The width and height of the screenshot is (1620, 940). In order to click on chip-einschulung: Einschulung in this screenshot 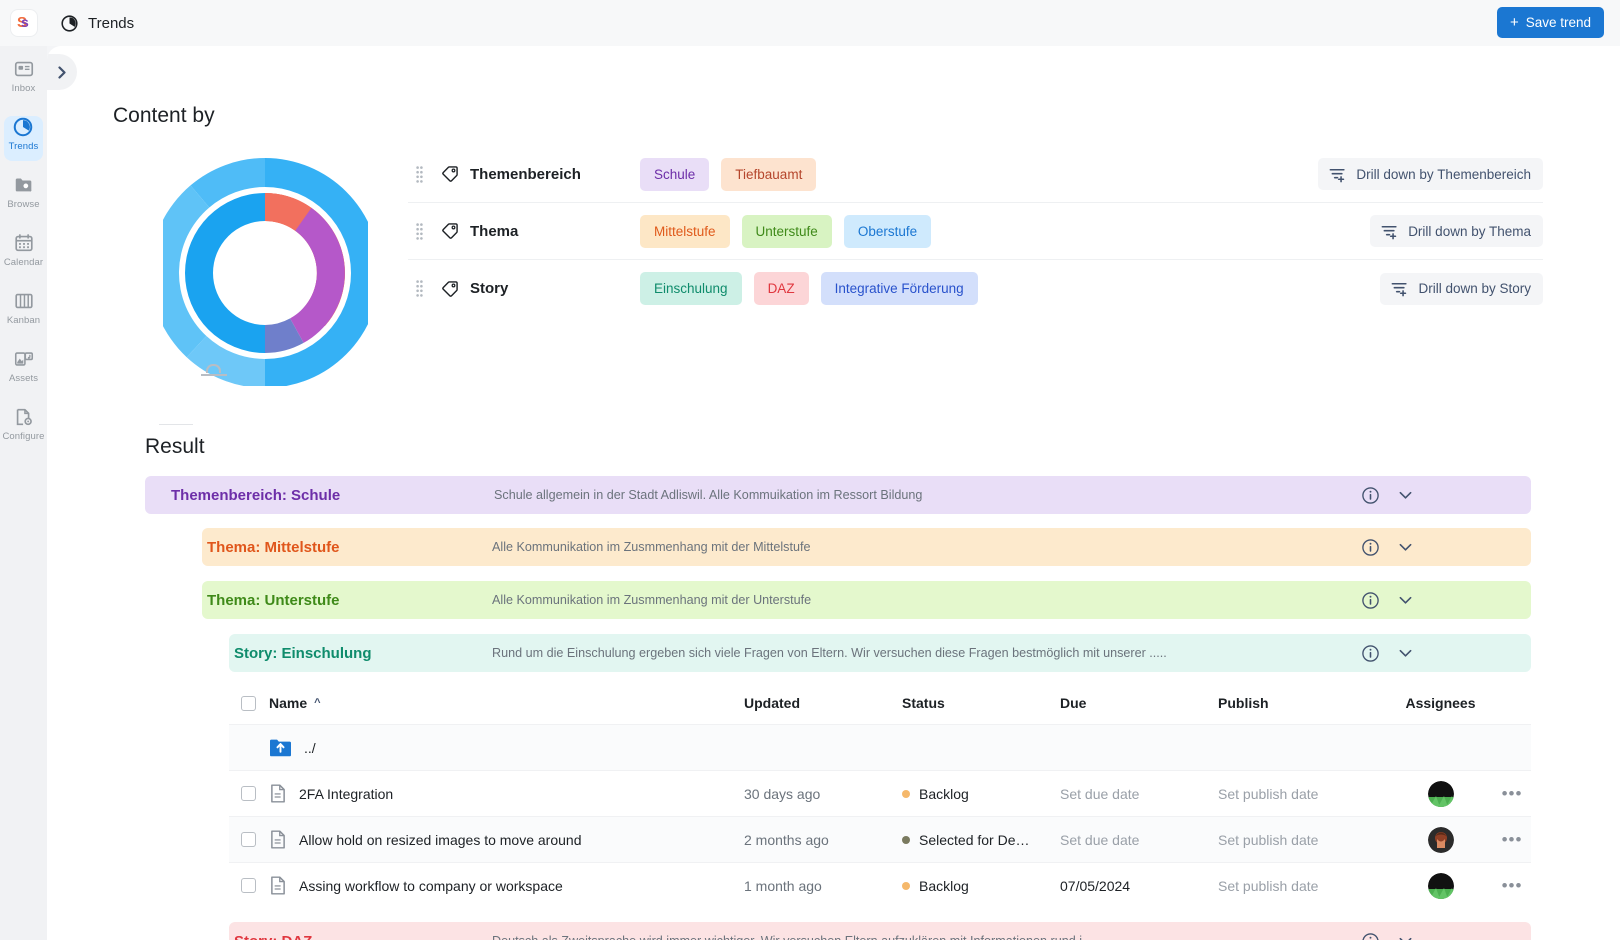, I will do `click(691, 288)`.